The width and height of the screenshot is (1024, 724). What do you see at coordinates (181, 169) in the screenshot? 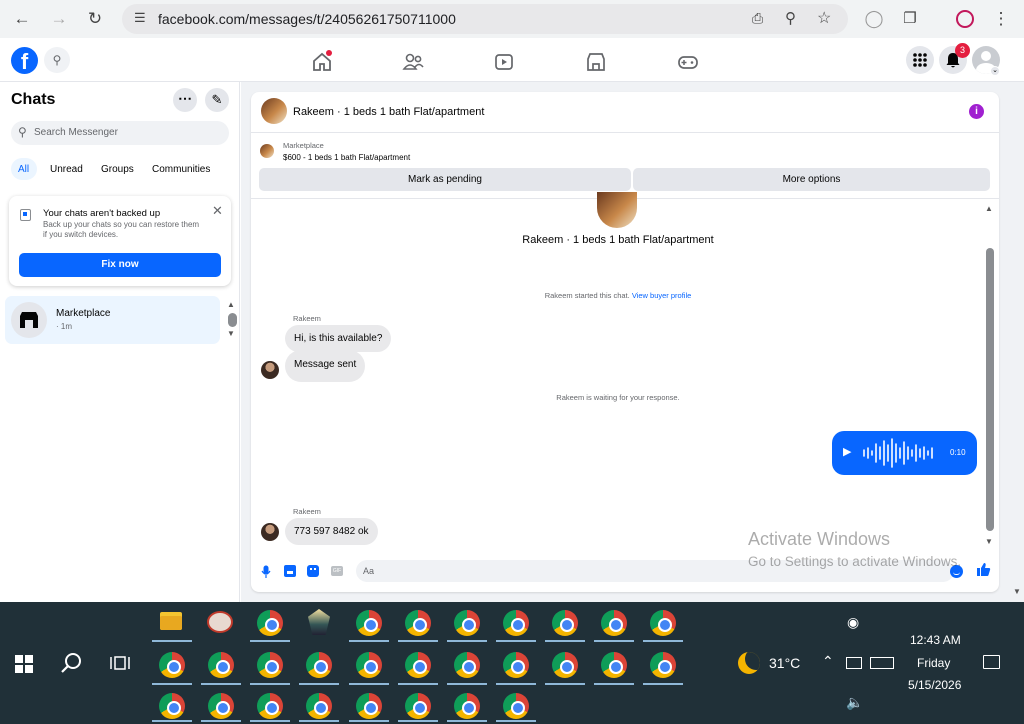
I see `tab-communities: Communities` at bounding box center [181, 169].